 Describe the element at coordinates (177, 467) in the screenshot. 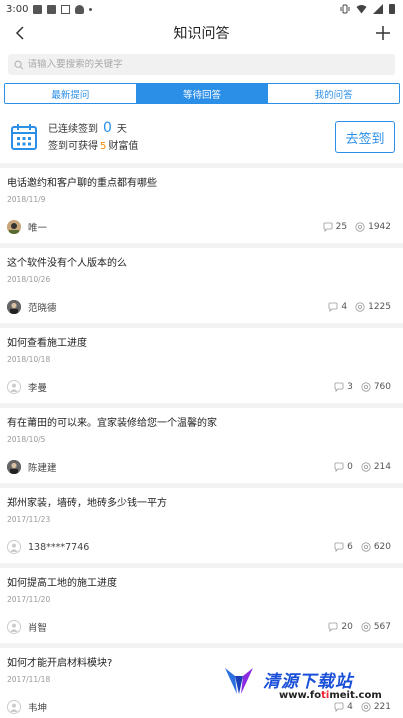

I see `author-name: 陈建建` at that location.